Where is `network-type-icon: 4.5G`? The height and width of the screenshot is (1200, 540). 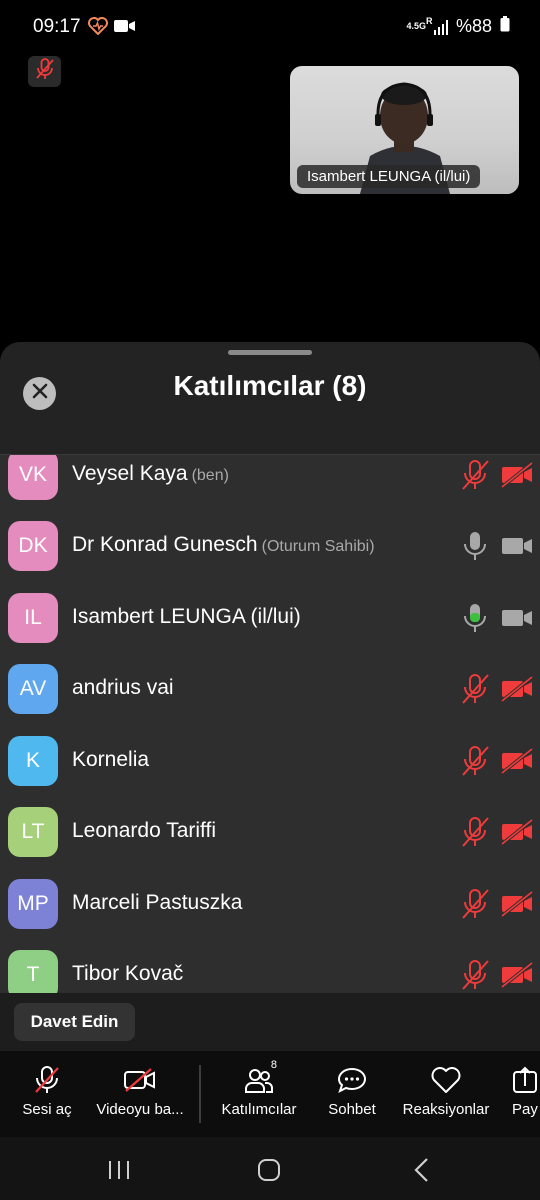
network-type-icon: 4.5G is located at coordinates (416, 26).